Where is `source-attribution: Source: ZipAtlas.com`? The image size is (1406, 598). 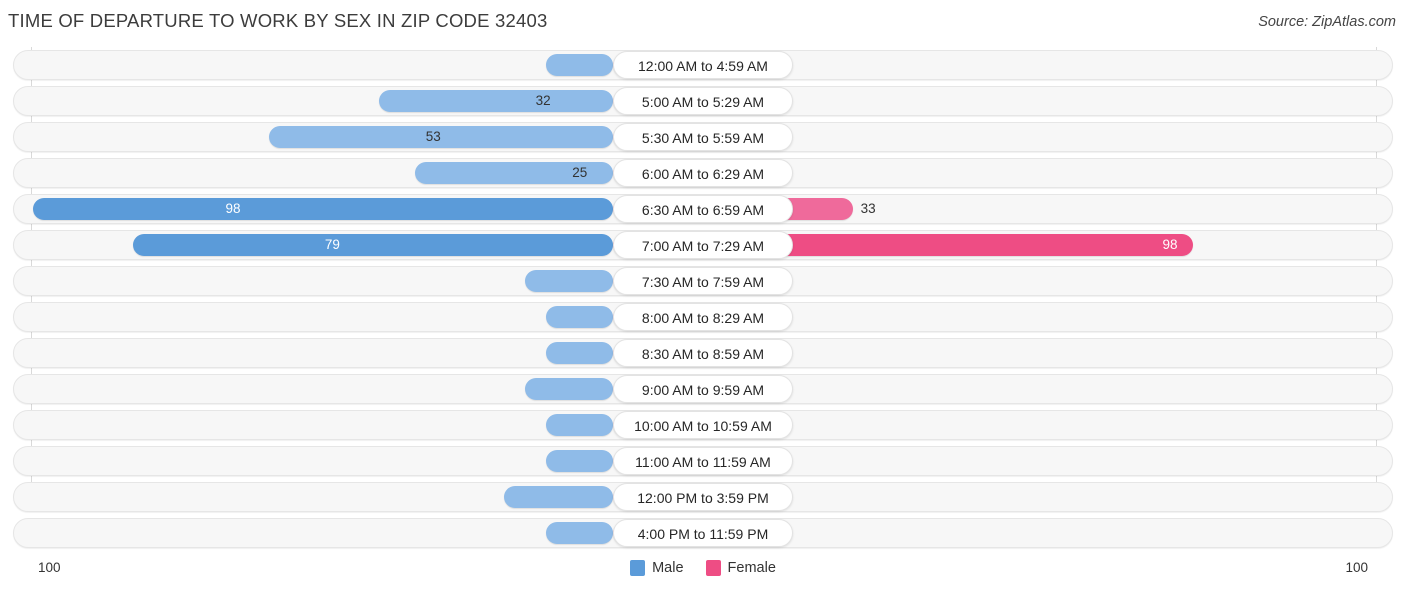
source-attribution: Source: ZipAtlas.com is located at coordinates (1327, 22).